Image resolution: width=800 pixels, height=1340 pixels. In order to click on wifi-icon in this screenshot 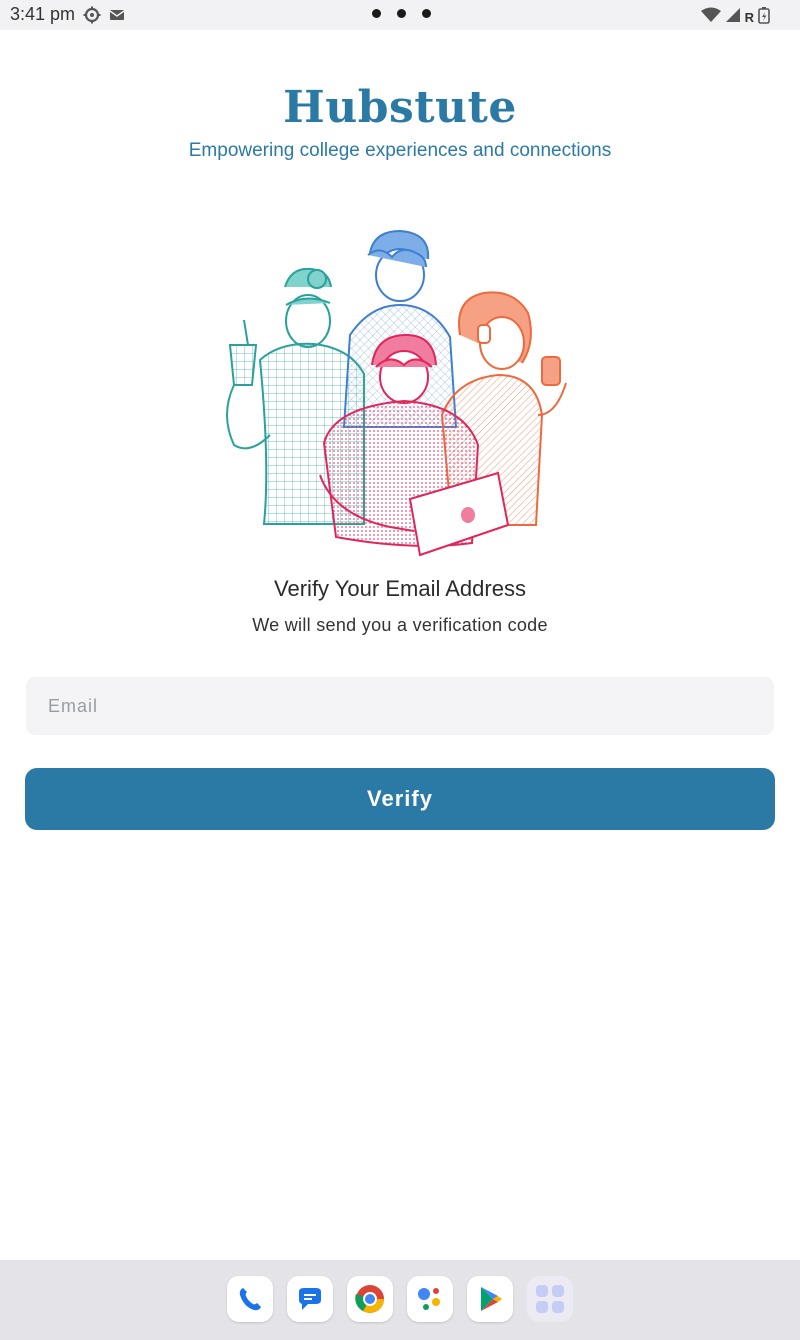, I will do `click(710, 17)`.